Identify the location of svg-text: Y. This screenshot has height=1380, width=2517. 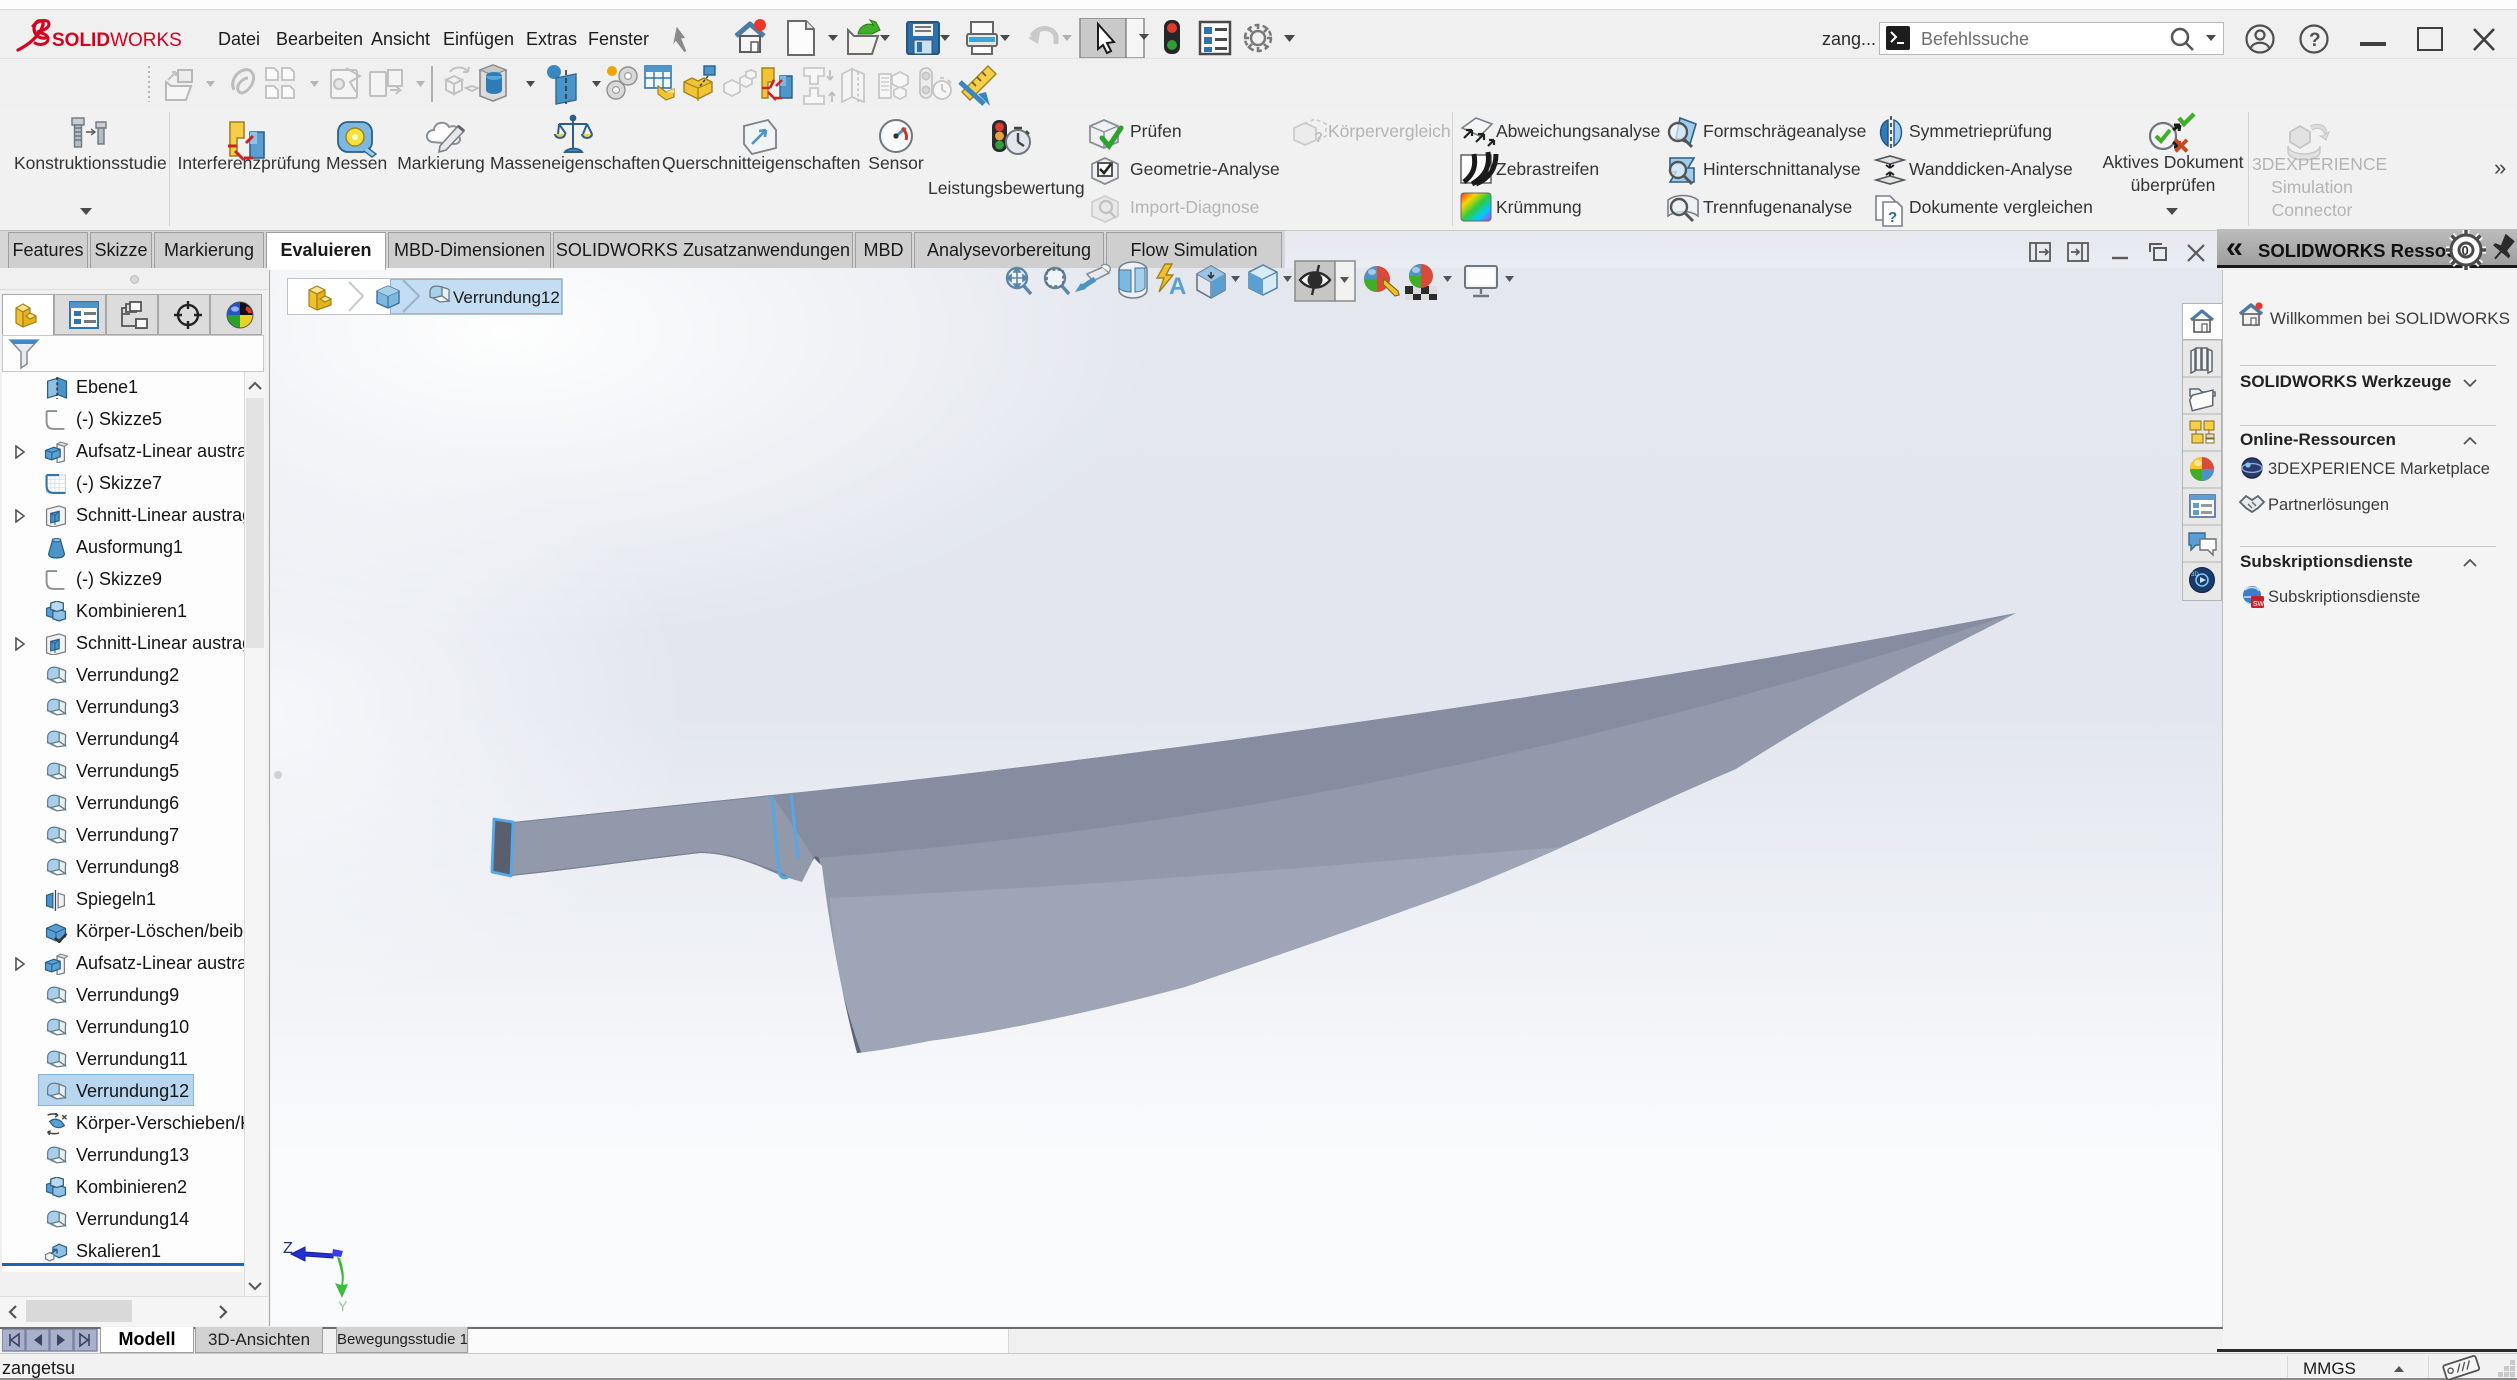
(343, 1306).